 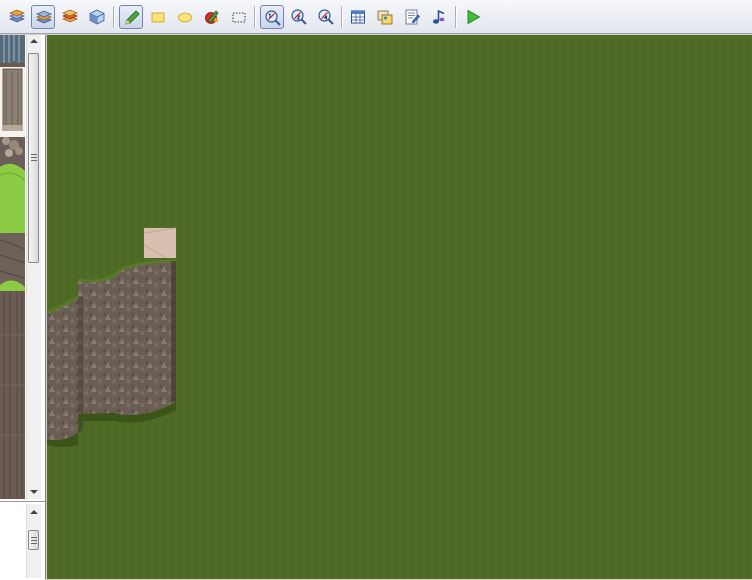 I want to click on play-icon, so click(x=474, y=17).